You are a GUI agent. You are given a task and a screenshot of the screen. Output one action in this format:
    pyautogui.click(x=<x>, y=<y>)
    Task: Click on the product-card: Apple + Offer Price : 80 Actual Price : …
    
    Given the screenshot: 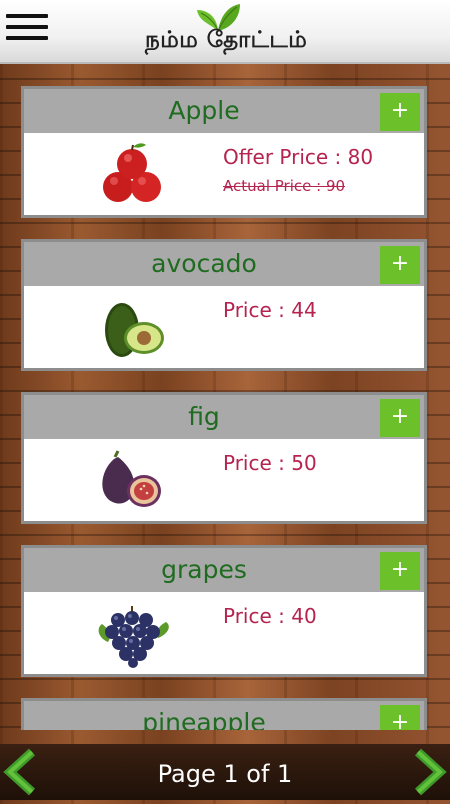 What is the action you would take?
    pyautogui.click(x=224, y=152)
    